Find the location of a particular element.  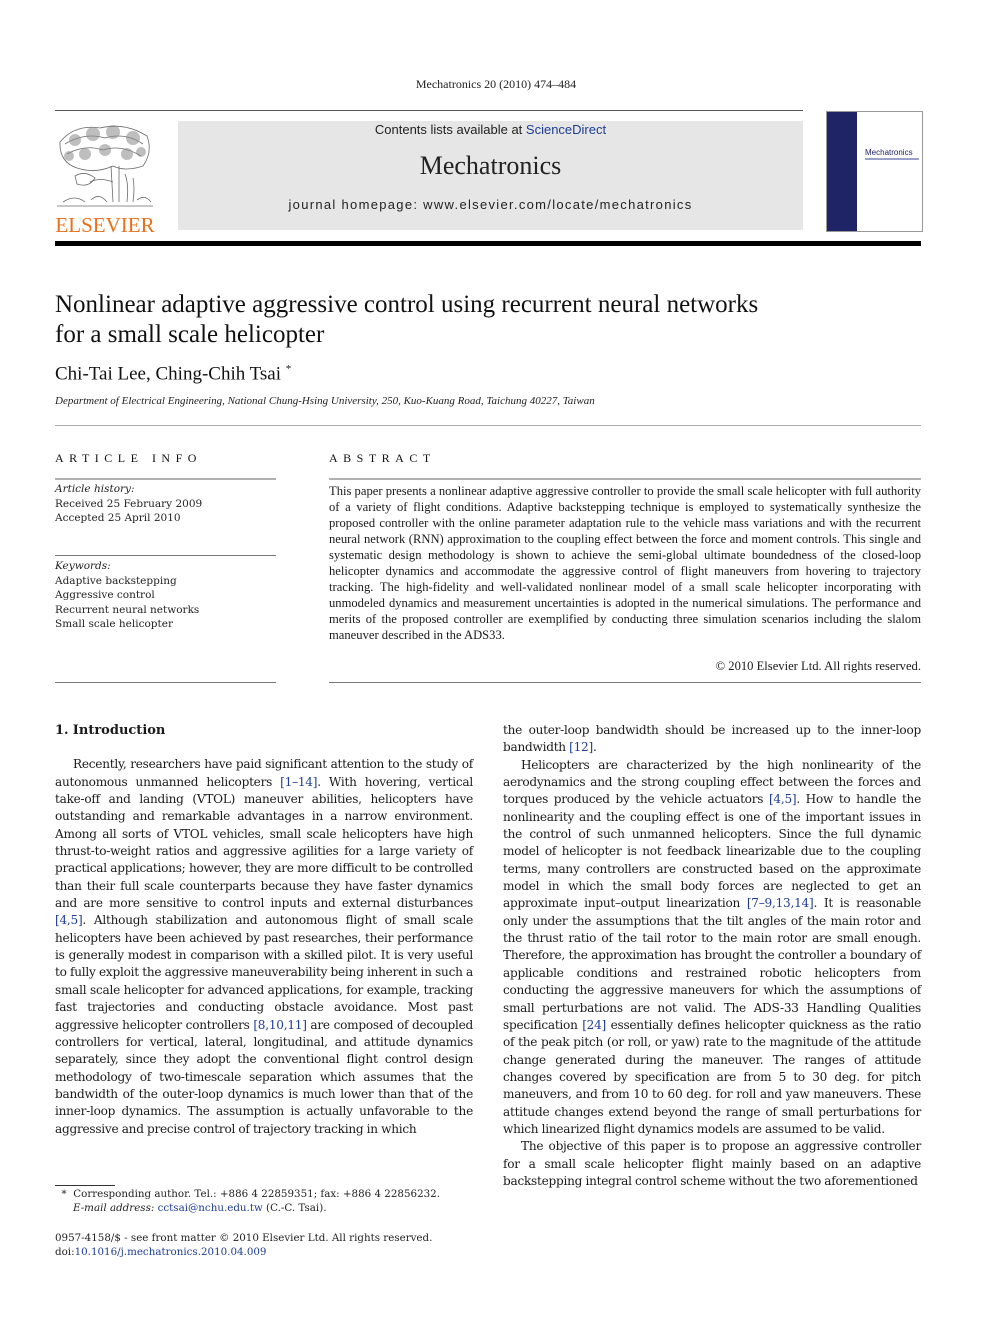

email-suffix: (C.-C. Tsai). is located at coordinates (294, 1208).